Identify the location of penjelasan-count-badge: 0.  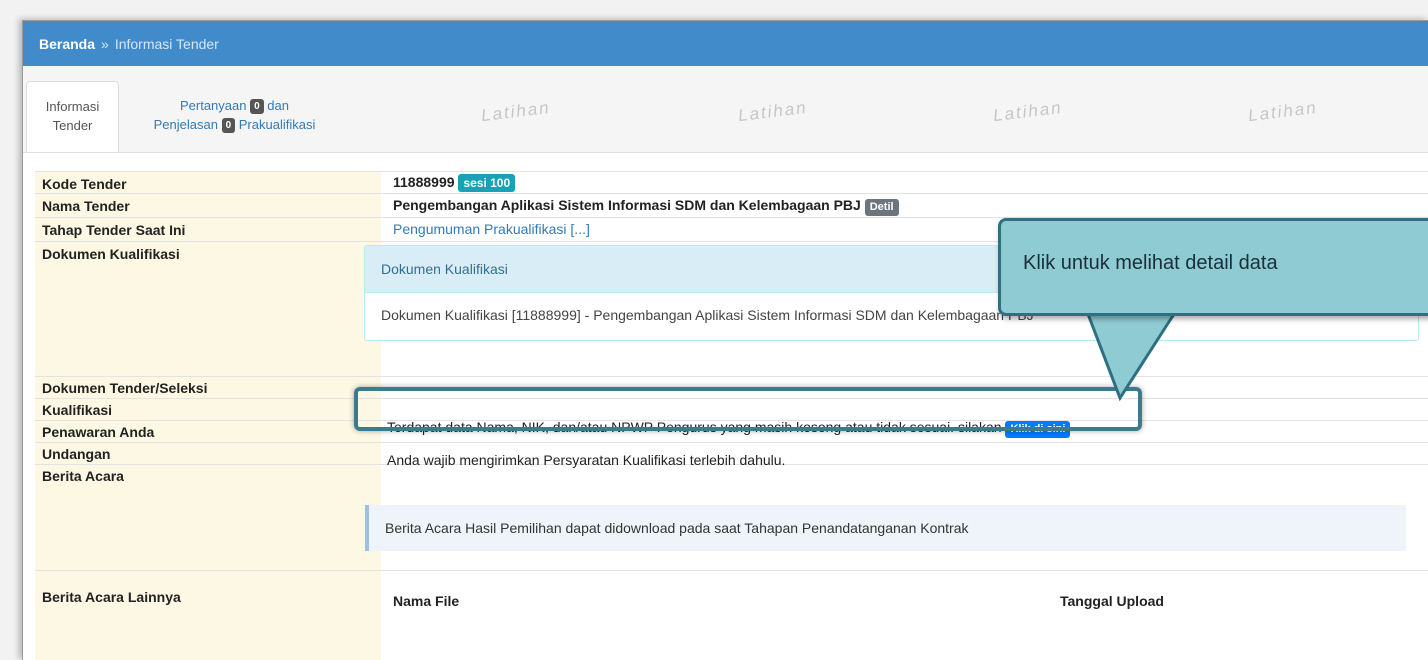
(228, 125).